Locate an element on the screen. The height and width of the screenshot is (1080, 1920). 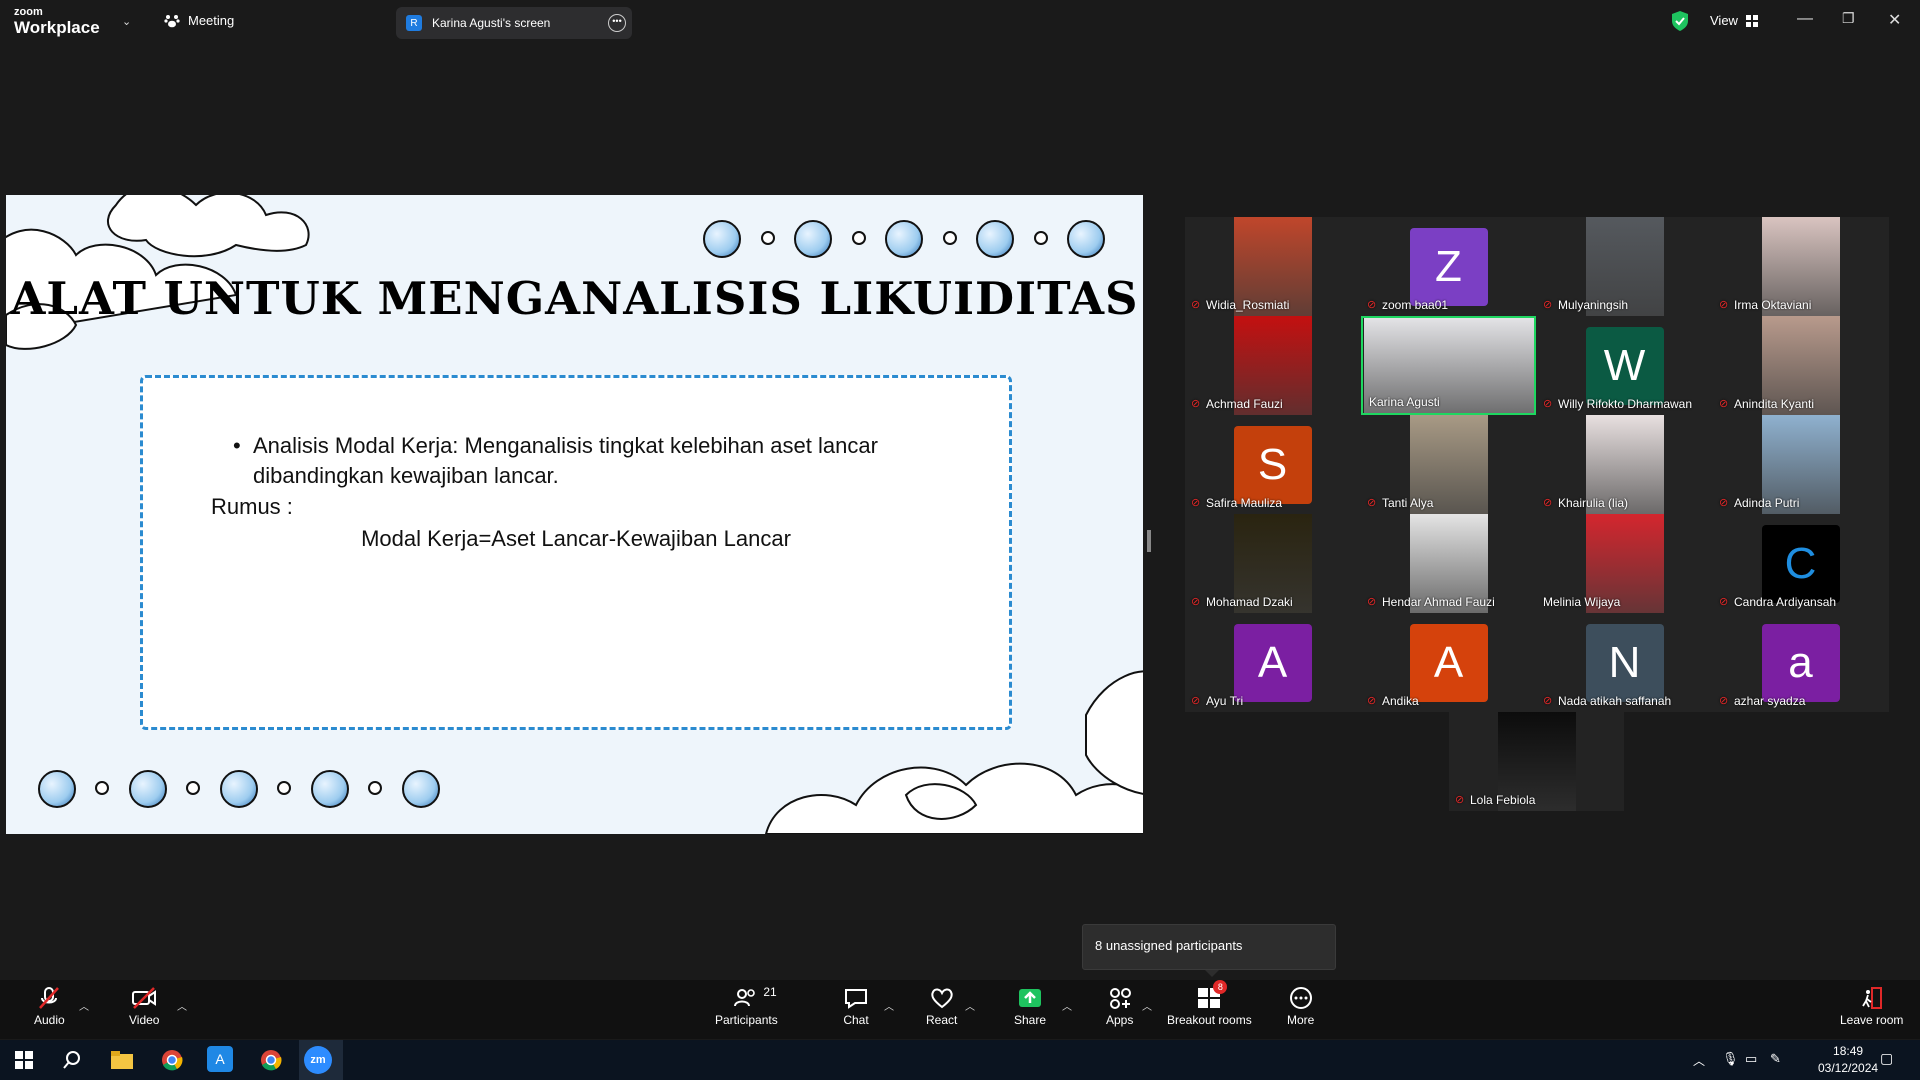
participant-tile: A ⊘ Ayu Tri is located at coordinates (1272, 662).